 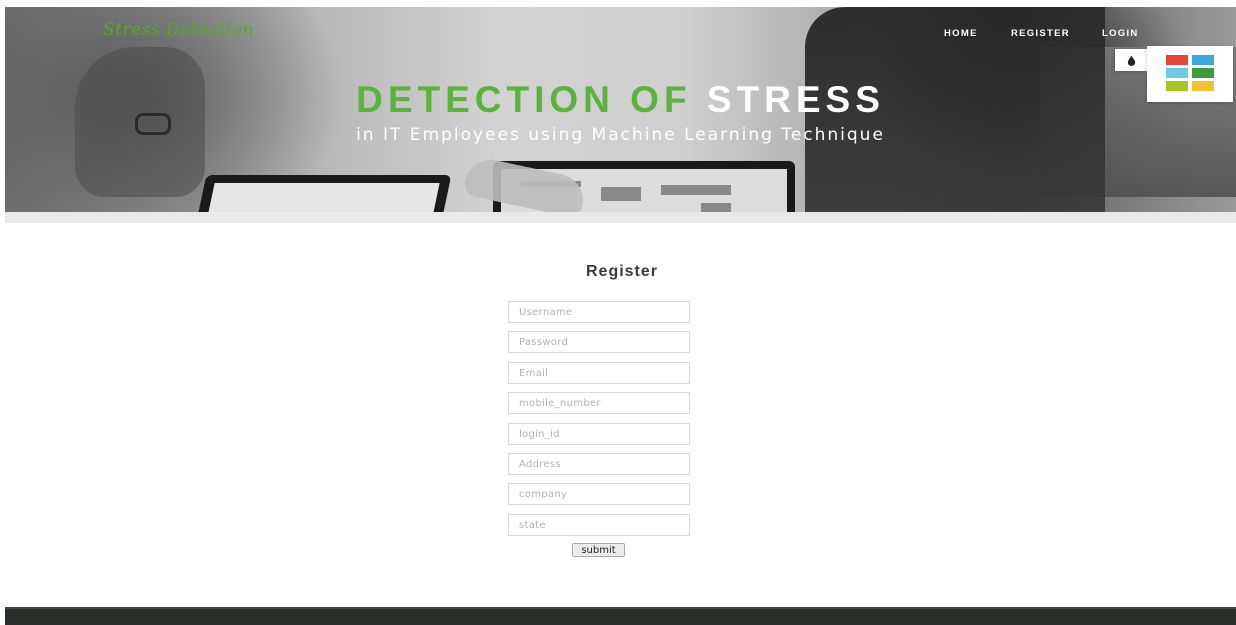 What do you see at coordinates (1203, 73) in the screenshot?
I see `color-swatch-green` at bounding box center [1203, 73].